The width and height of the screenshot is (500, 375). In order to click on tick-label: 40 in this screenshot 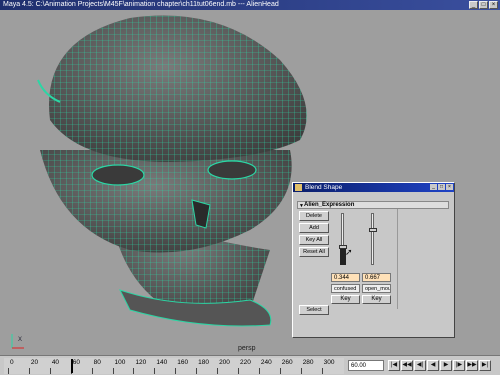, I will do `click(55, 362)`.